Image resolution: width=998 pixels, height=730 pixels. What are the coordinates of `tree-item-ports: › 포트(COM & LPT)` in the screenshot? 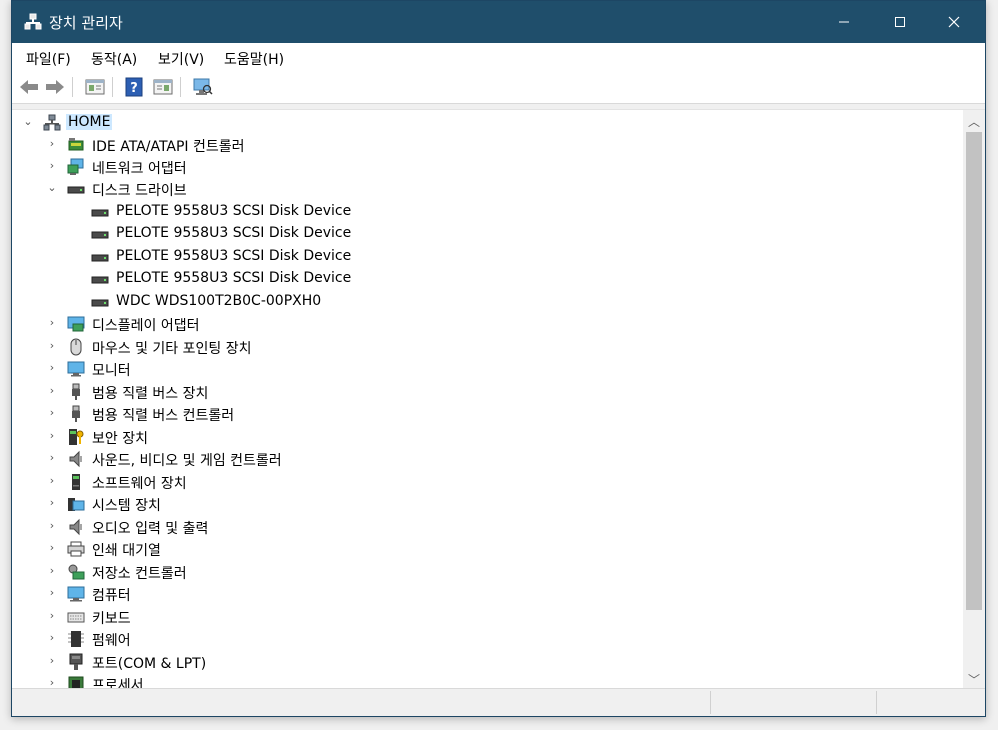 It's located at (486, 662).